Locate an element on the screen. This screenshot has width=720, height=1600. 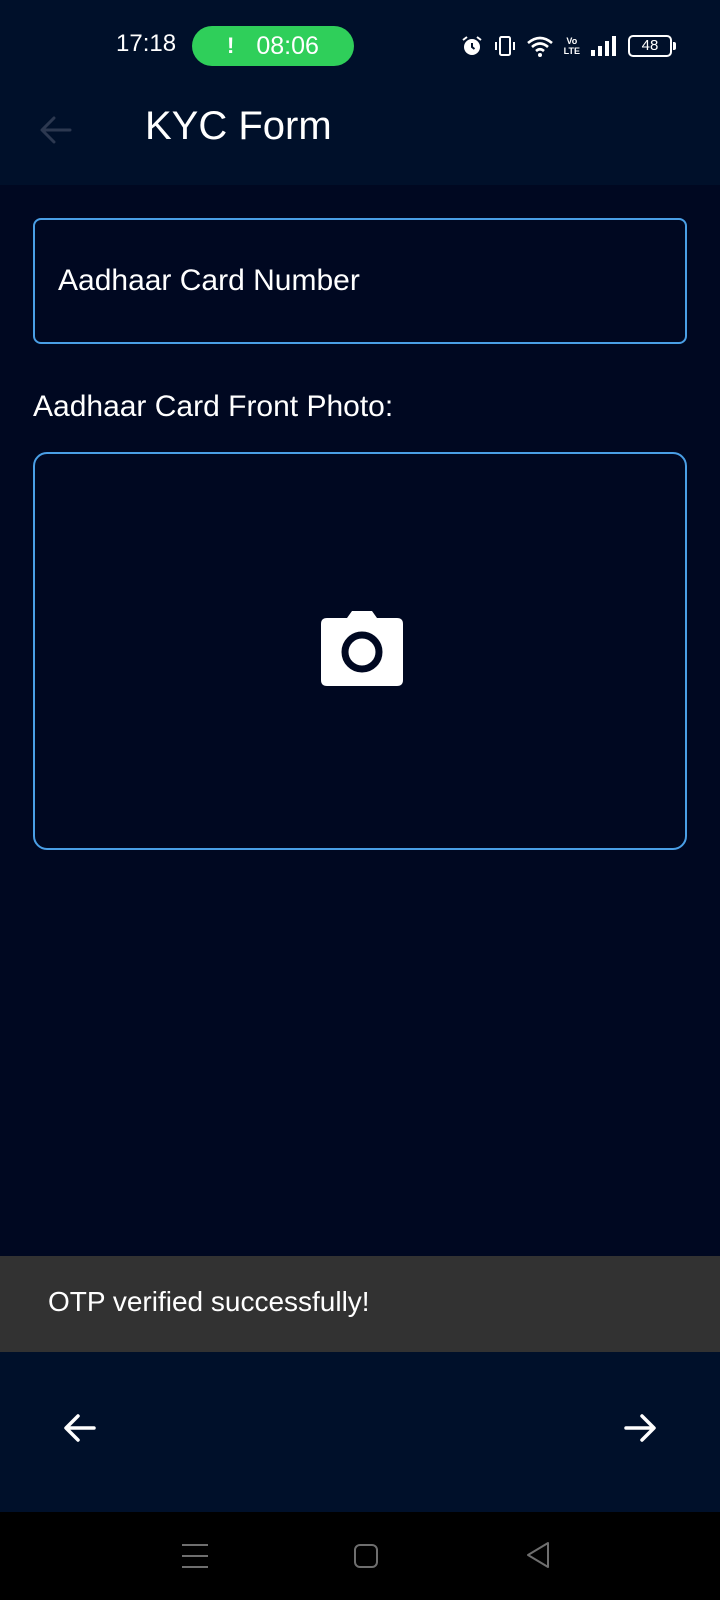
aadhaar-number-input is located at coordinates (360, 281).